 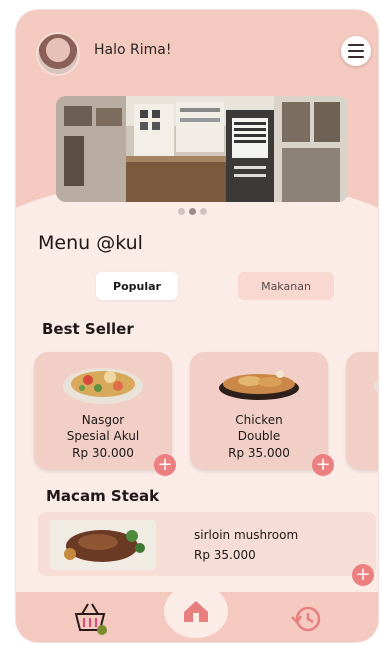 I want to click on food-image, so click(x=376, y=386).